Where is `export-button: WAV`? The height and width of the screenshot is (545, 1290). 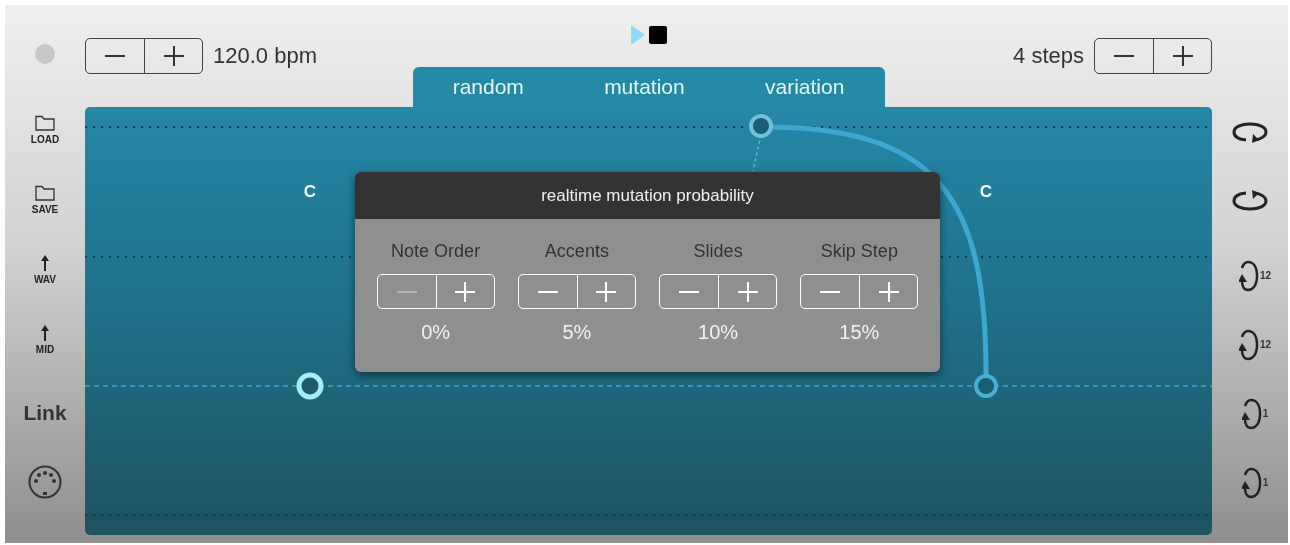
export-button: WAV is located at coordinates (44, 289).